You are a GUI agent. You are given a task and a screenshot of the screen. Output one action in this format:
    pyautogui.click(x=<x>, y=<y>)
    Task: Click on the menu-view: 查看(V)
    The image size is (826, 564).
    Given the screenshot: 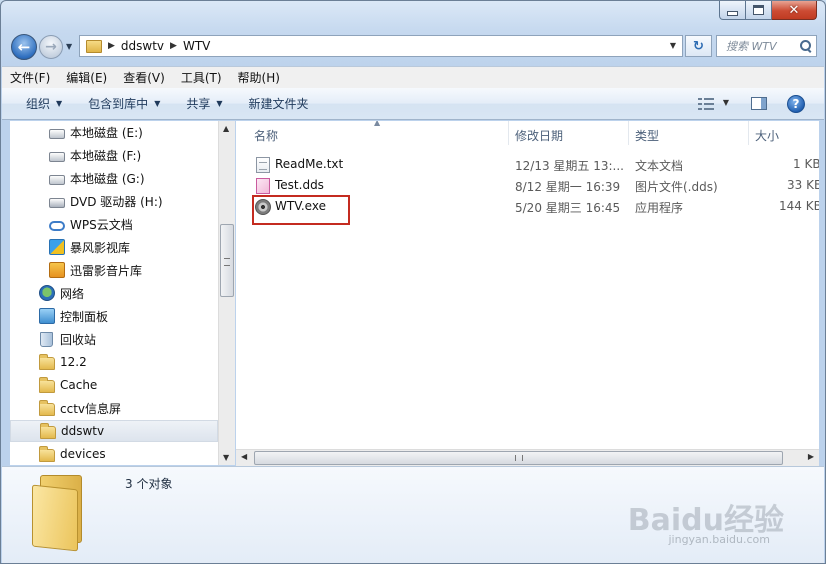 What is the action you would take?
    pyautogui.click(x=144, y=77)
    